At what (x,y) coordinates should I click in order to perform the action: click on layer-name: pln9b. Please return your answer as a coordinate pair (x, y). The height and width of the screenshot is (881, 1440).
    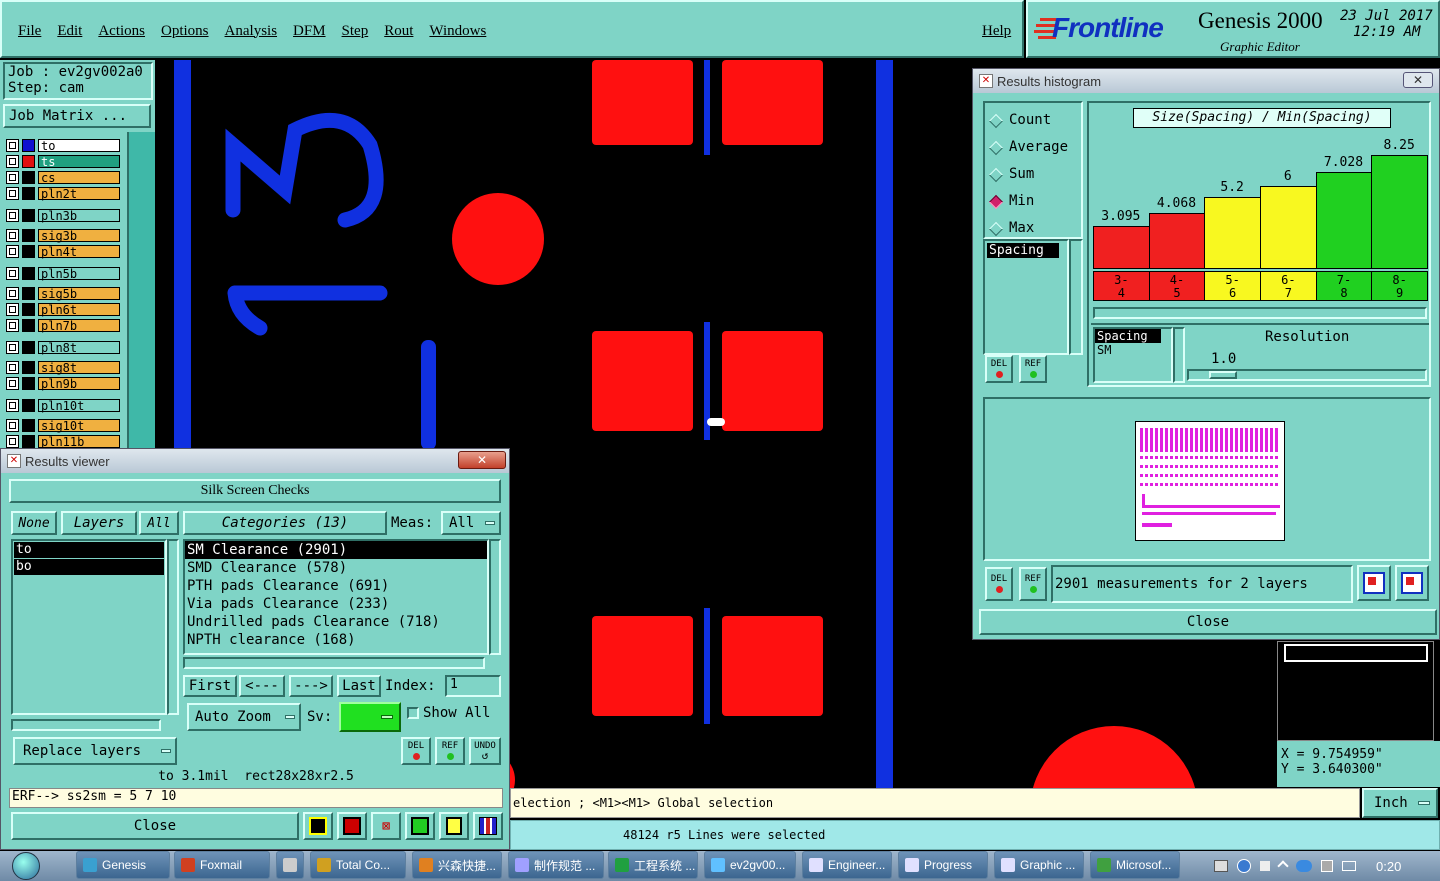
    Looking at the image, I should click on (79, 383).